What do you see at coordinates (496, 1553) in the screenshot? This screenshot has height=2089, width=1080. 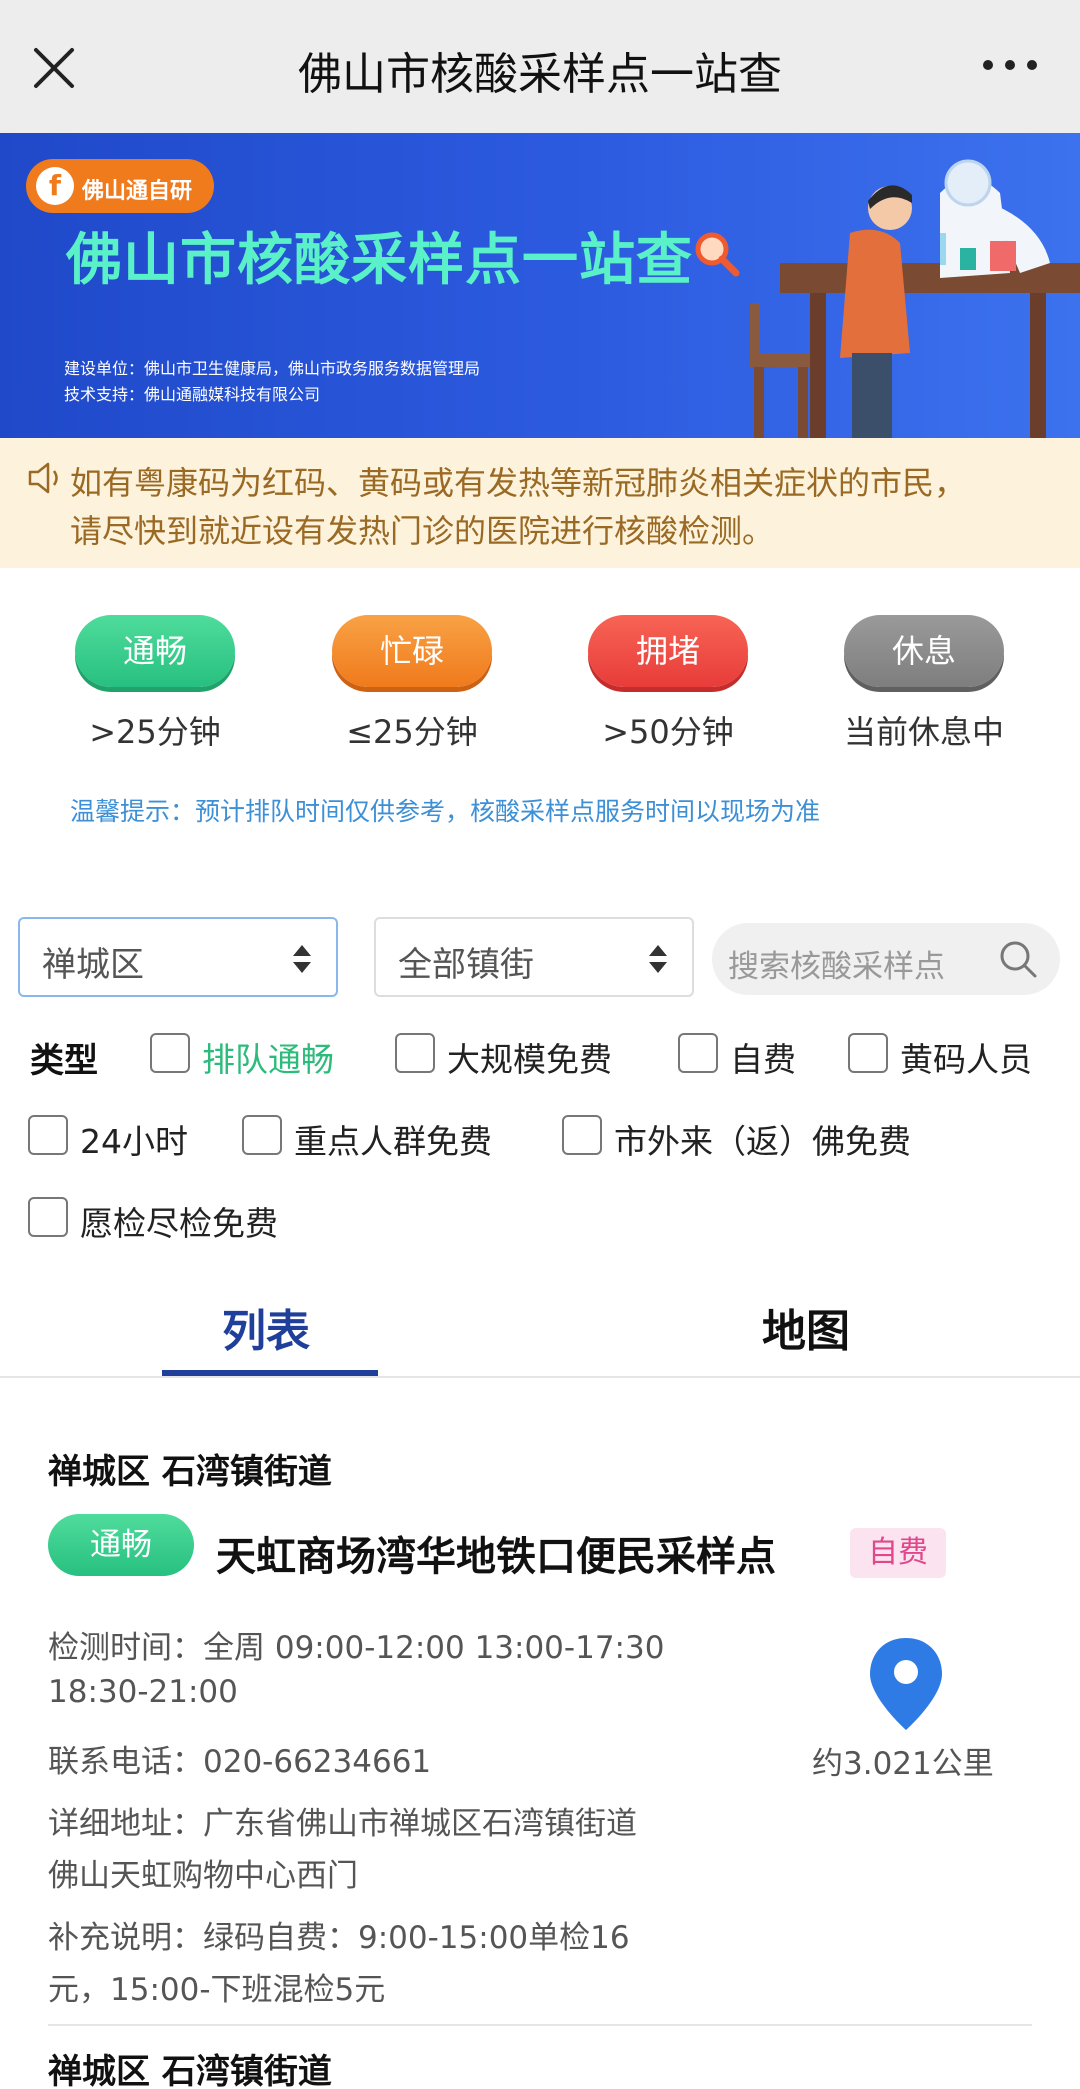 I see `site-name: 天虹商场湾华地铁口便民采样点` at bounding box center [496, 1553].